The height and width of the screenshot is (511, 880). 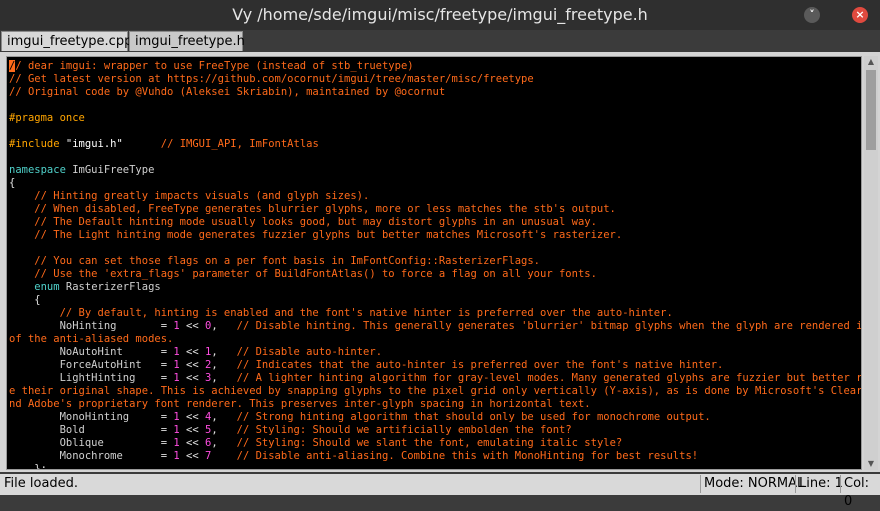 I want to click on code-line: namespace ImGuiFreeType, so click(x=435, y=170).